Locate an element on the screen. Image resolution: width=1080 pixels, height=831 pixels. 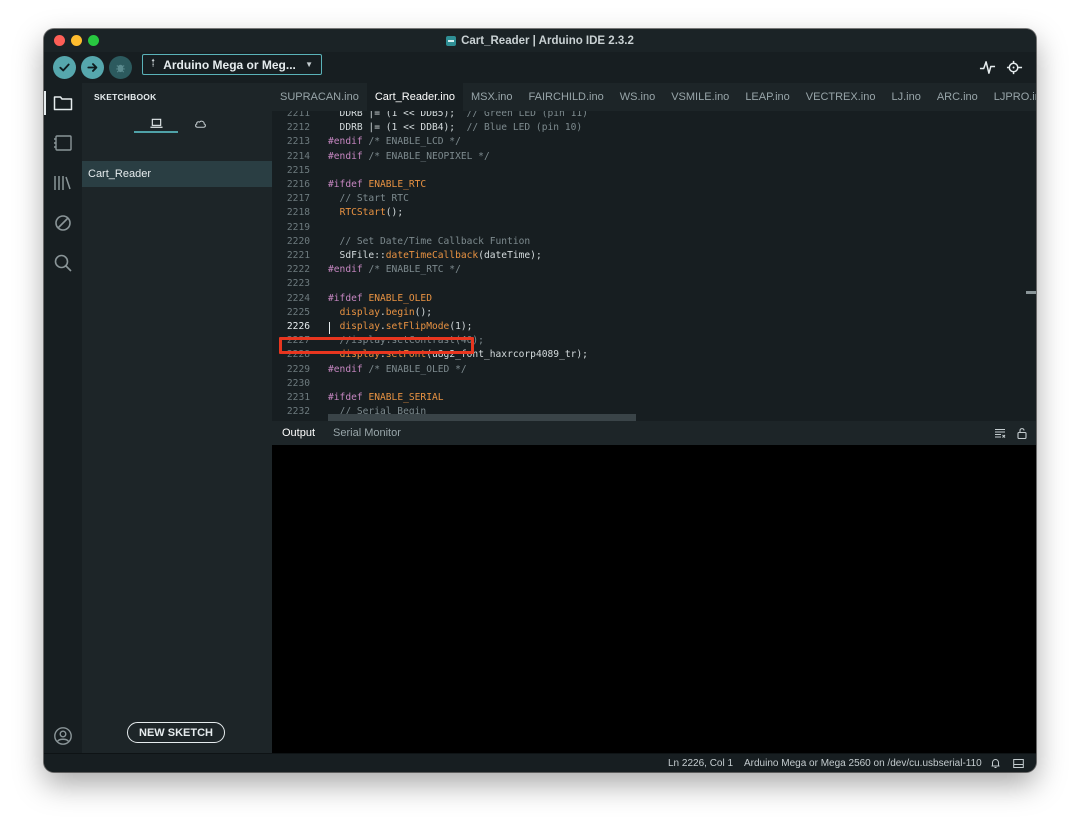
tab-leap: LEAP.ino is located at coordinates (767, 97).